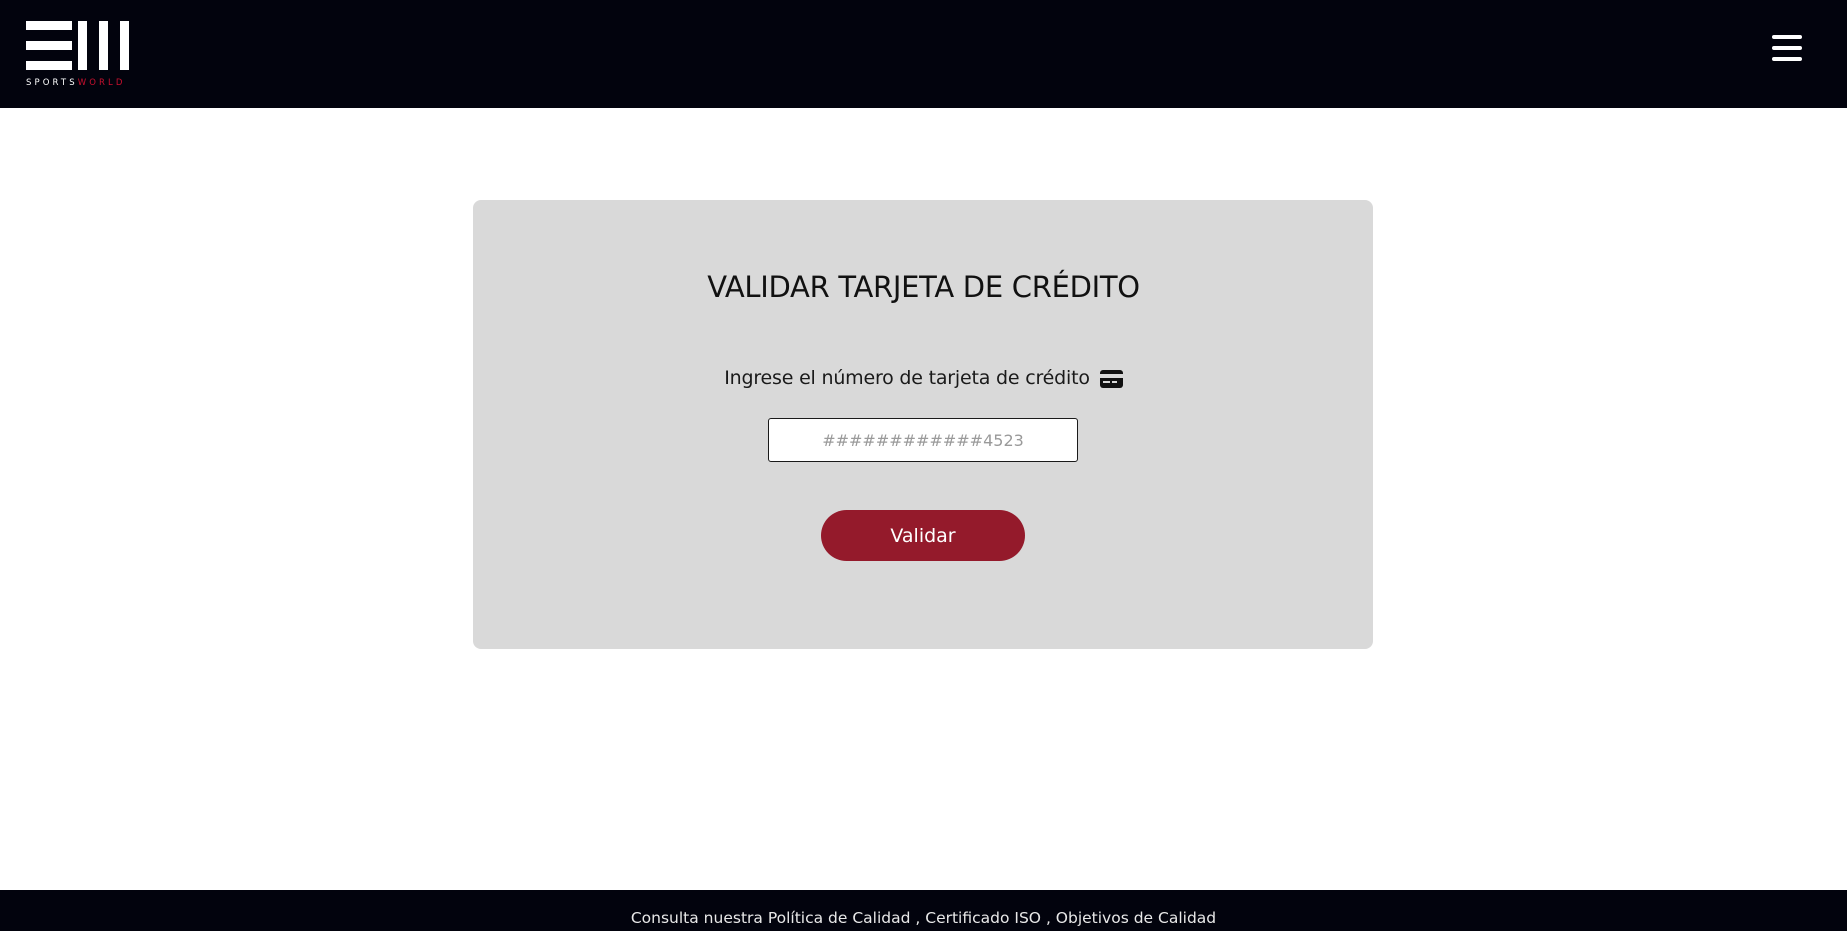  I want to click on logo-text-world: WORLD, so click(101, 83).